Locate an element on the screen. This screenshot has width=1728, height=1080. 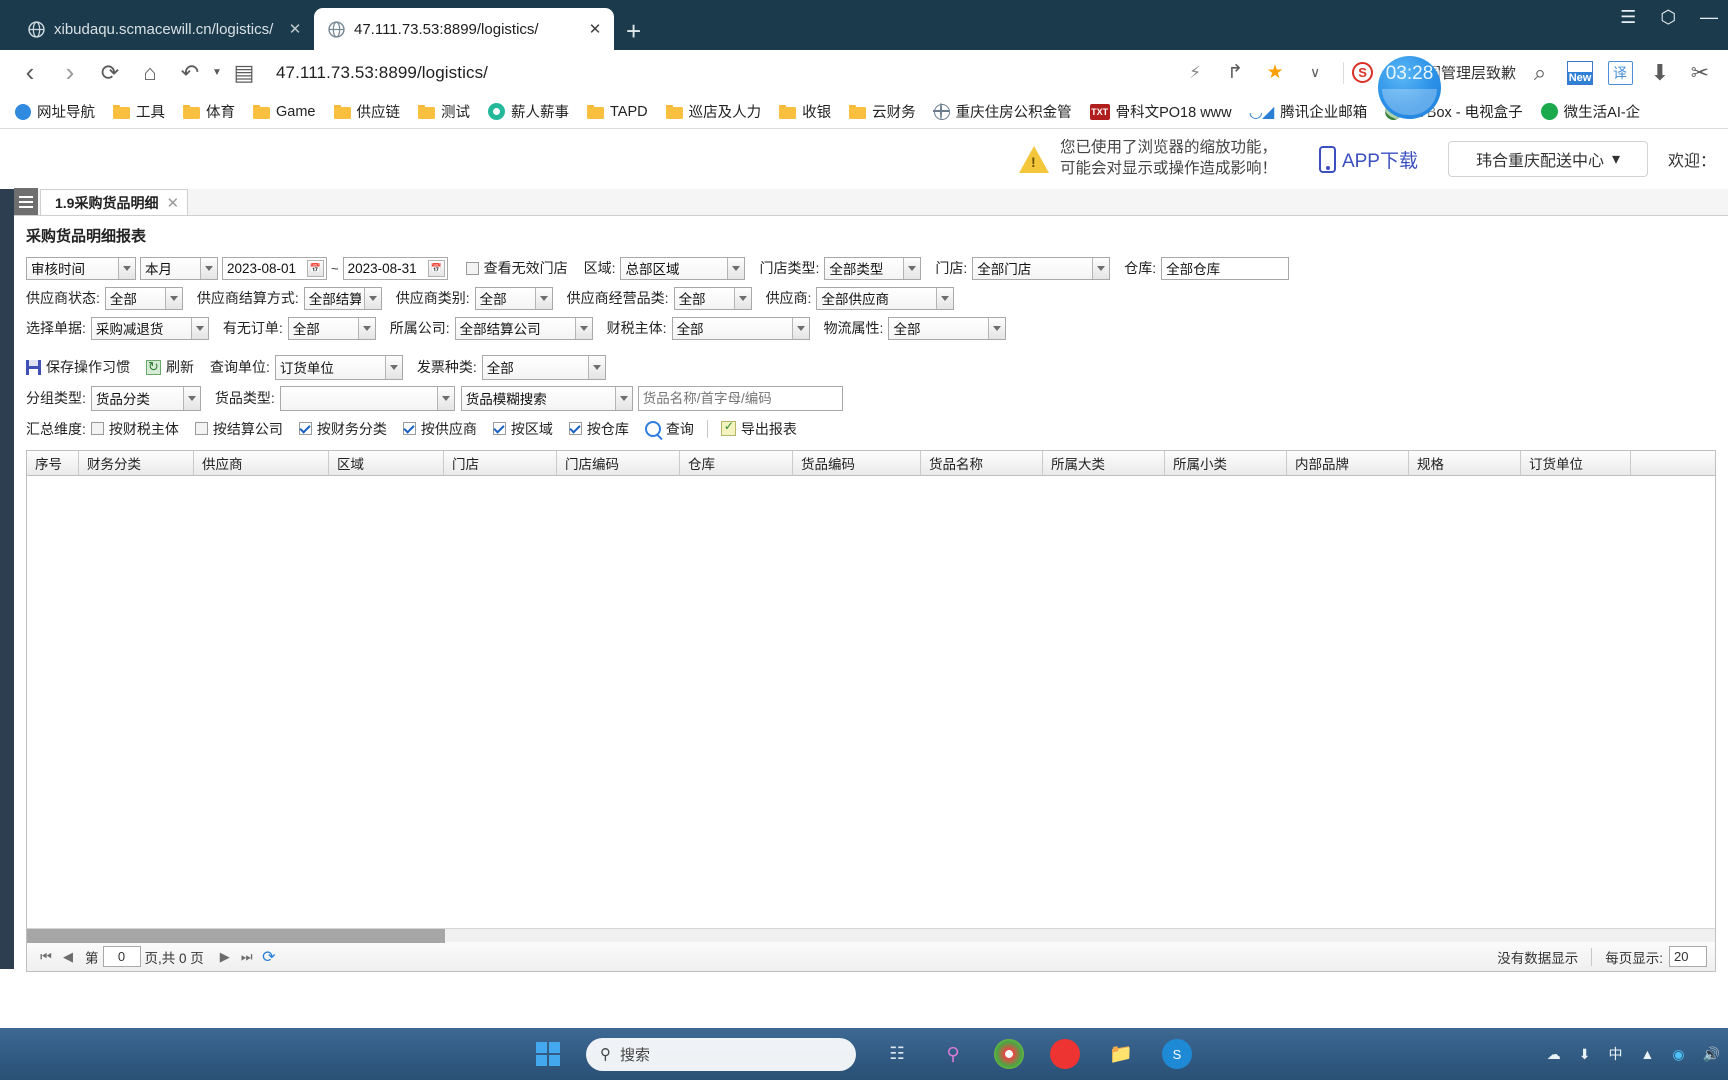
bookmark-item: 微生活AI-企 is located at coordinates (1591, 111).